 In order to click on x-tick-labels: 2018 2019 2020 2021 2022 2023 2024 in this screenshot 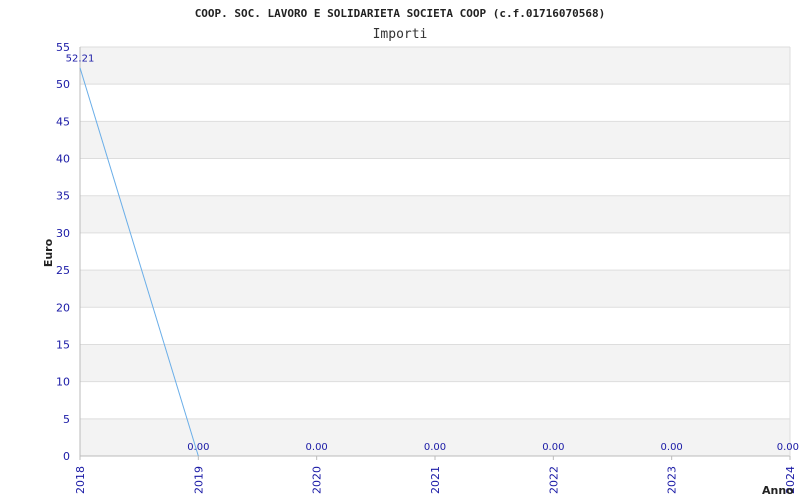, I will do `click(435, 480)`.